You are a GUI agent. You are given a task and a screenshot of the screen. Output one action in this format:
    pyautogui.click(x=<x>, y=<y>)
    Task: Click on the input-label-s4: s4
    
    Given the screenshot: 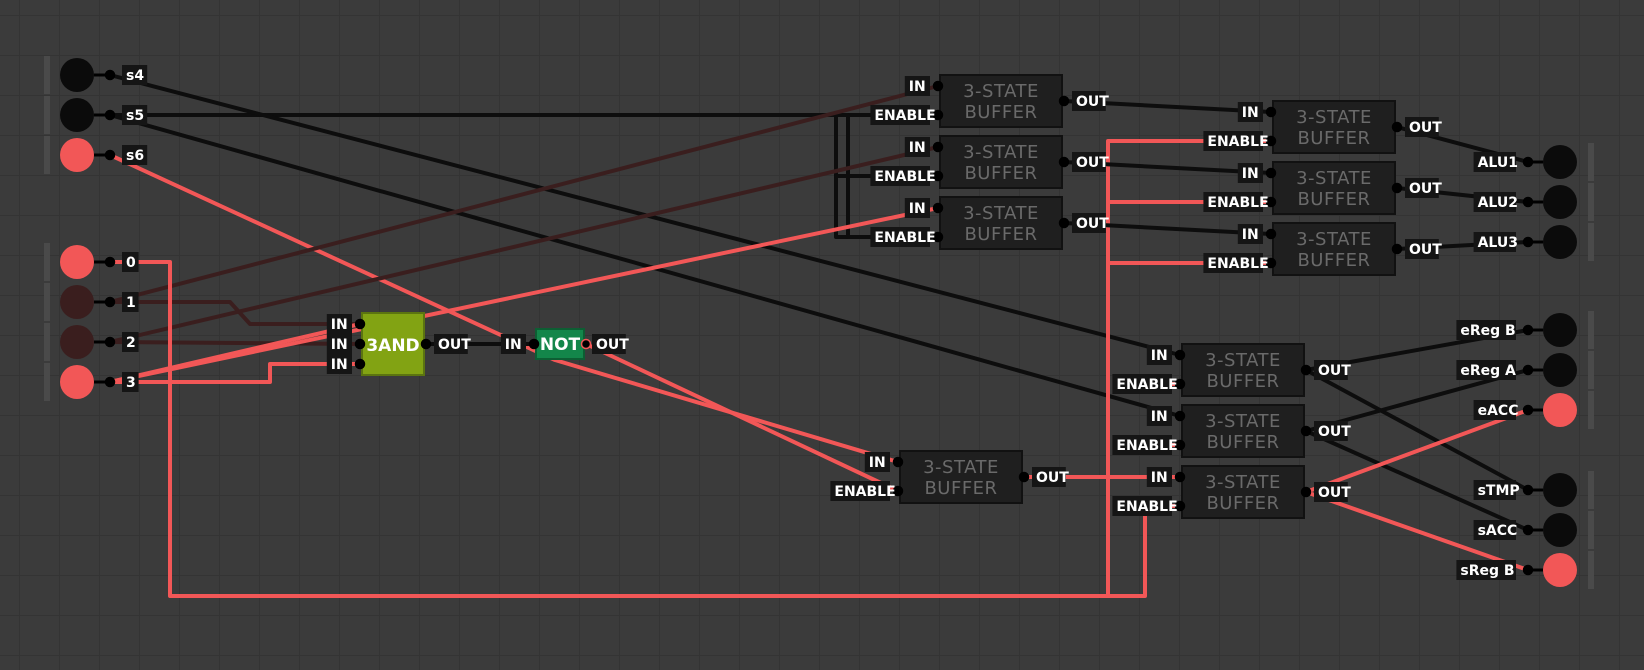 What is the action you would take?
    pyautogui.click(x=135, y=75)
    